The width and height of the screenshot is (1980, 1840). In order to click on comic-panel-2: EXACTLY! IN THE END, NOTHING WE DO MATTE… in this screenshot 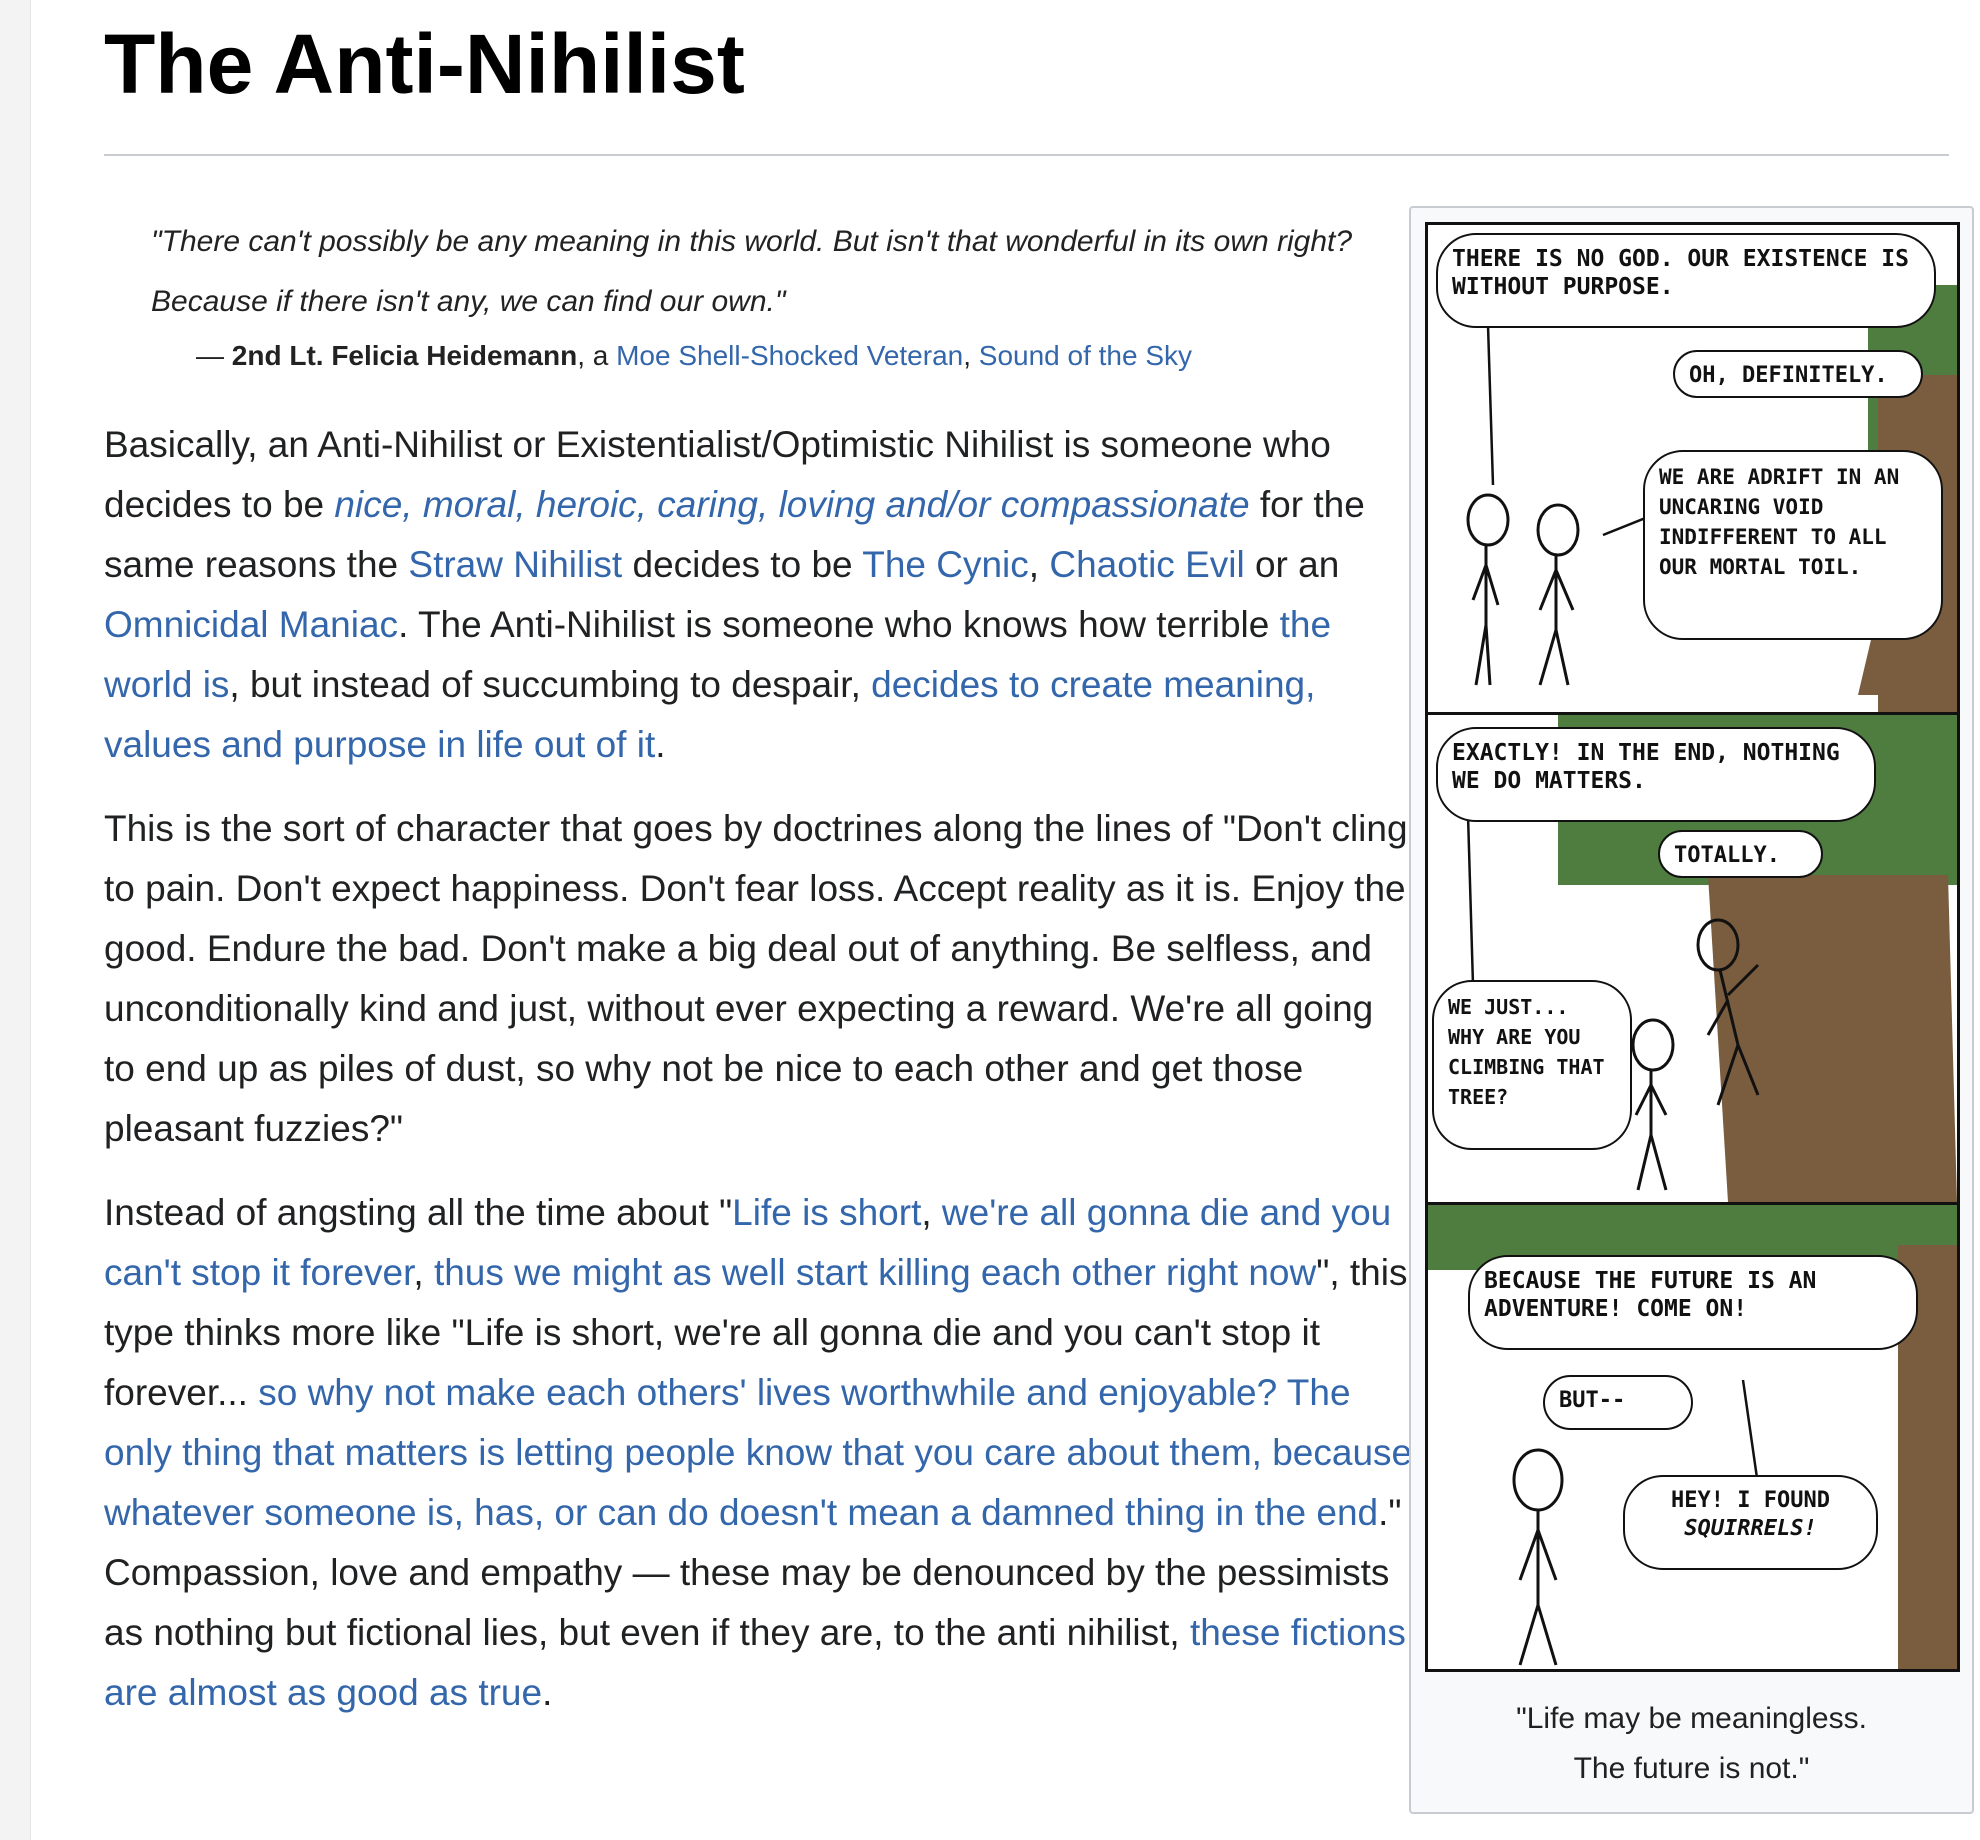, I will do `click(1692, 960)`.